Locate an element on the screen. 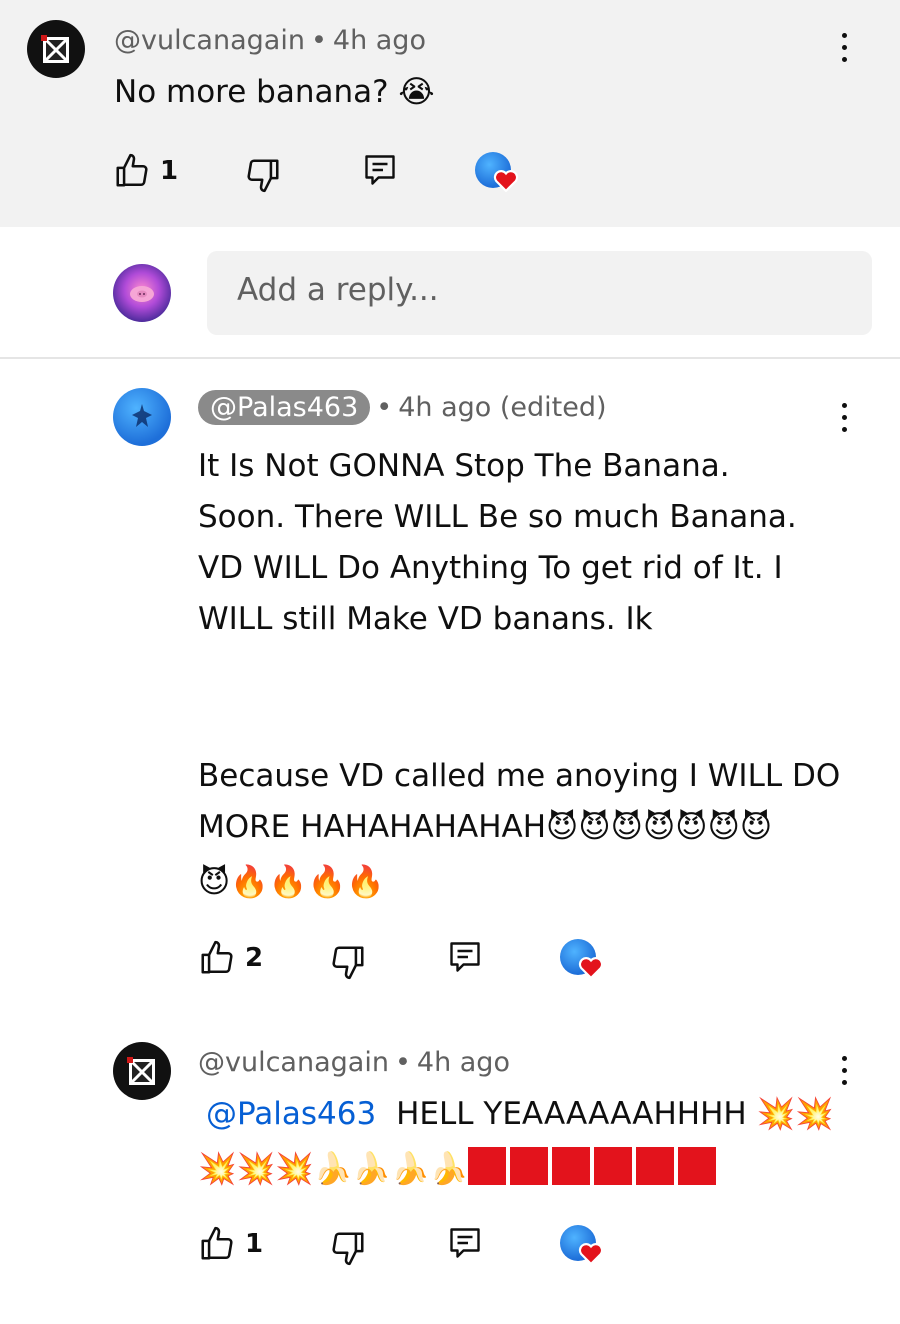 This screenshot has width=900, height=1324. reply-input-container is located at coordinates (539, 293).